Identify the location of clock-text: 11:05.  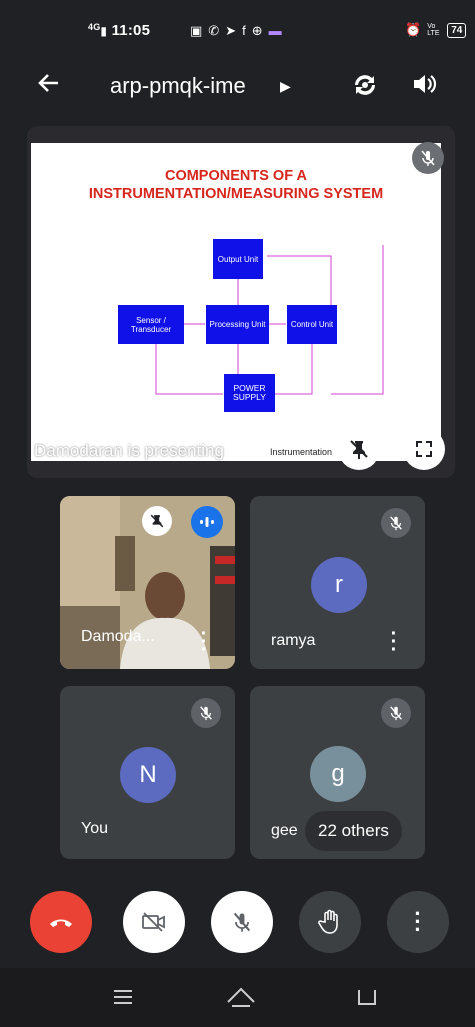
(131, 30).